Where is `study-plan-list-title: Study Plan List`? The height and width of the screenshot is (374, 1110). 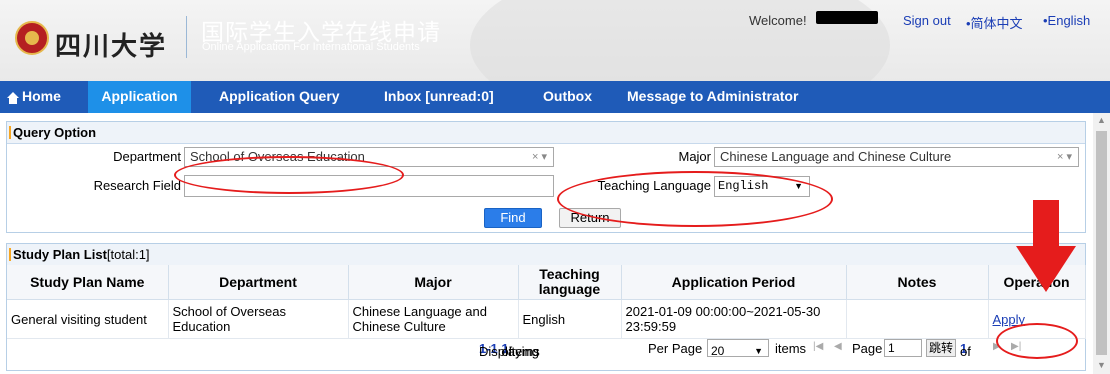
study-plan-list-title: Study Plan List is located at coordinates (60, 254).